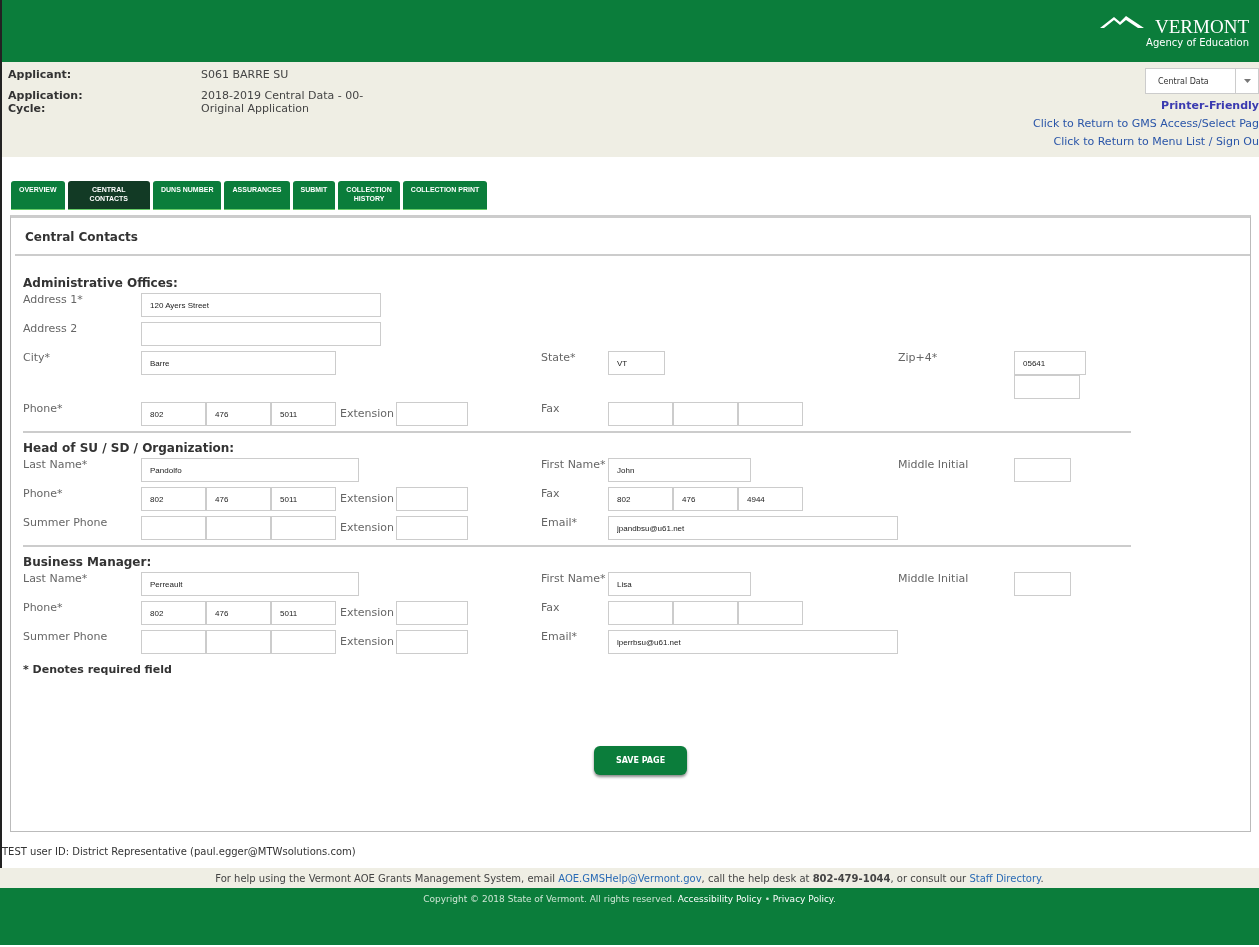 This screenshot has height=947, width=1259. What do you see at coordinates (1202, 27) in the screenshot?
I see `logo-title: VERMONT` at bounding box center [1202, 27].